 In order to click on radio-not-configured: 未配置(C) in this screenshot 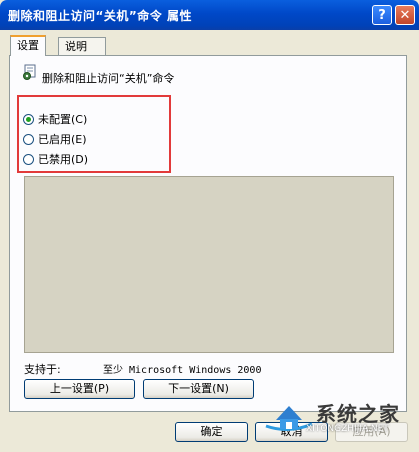, I will do `click(55, 119)`.